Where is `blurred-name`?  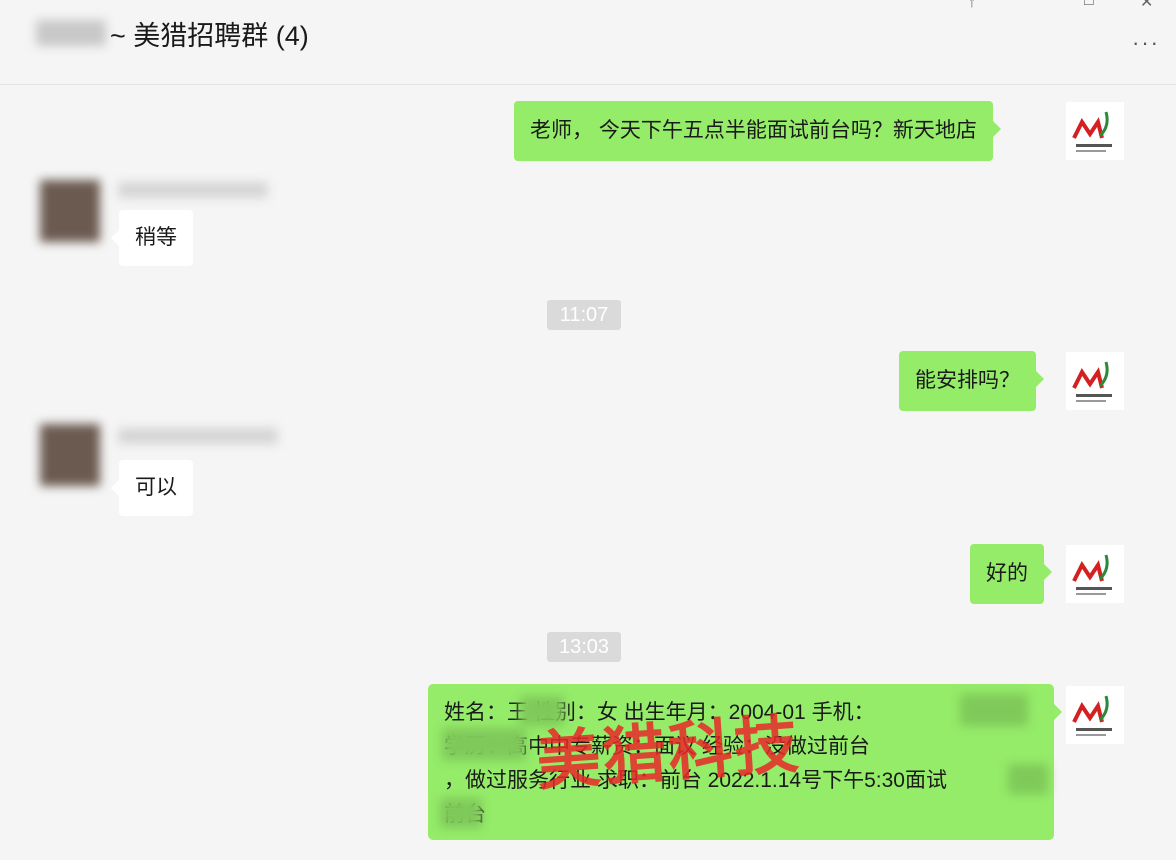 blurred-name is located at coordinates (542, 711).